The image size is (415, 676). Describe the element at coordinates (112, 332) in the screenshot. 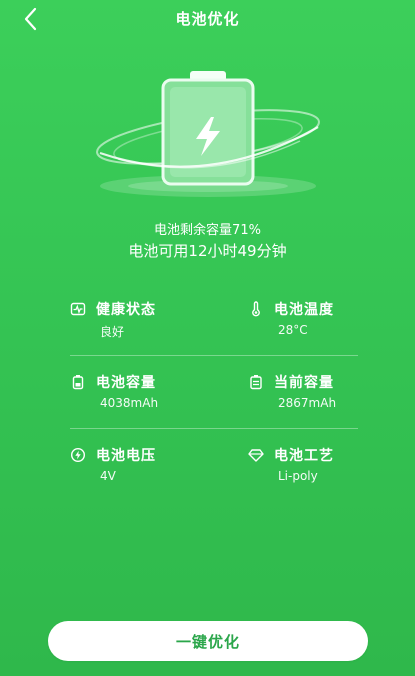

I see `stat-value: 良好` at that location.